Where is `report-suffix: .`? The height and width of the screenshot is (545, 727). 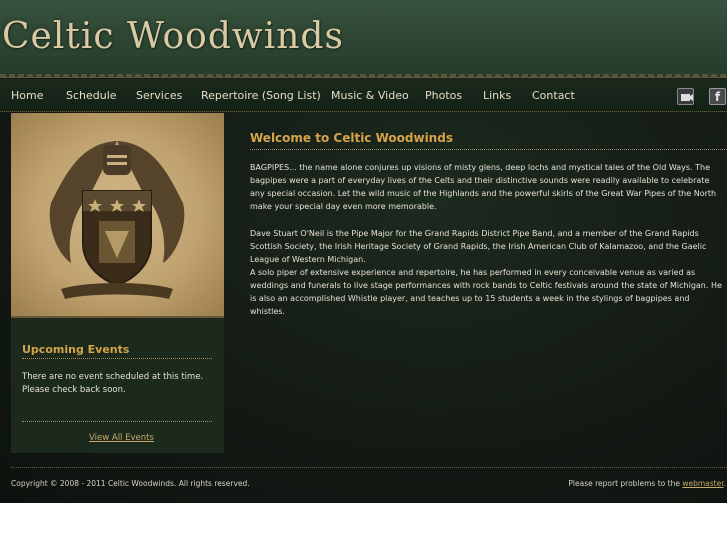 report-suffix: . is located at coordinates (724, 483).